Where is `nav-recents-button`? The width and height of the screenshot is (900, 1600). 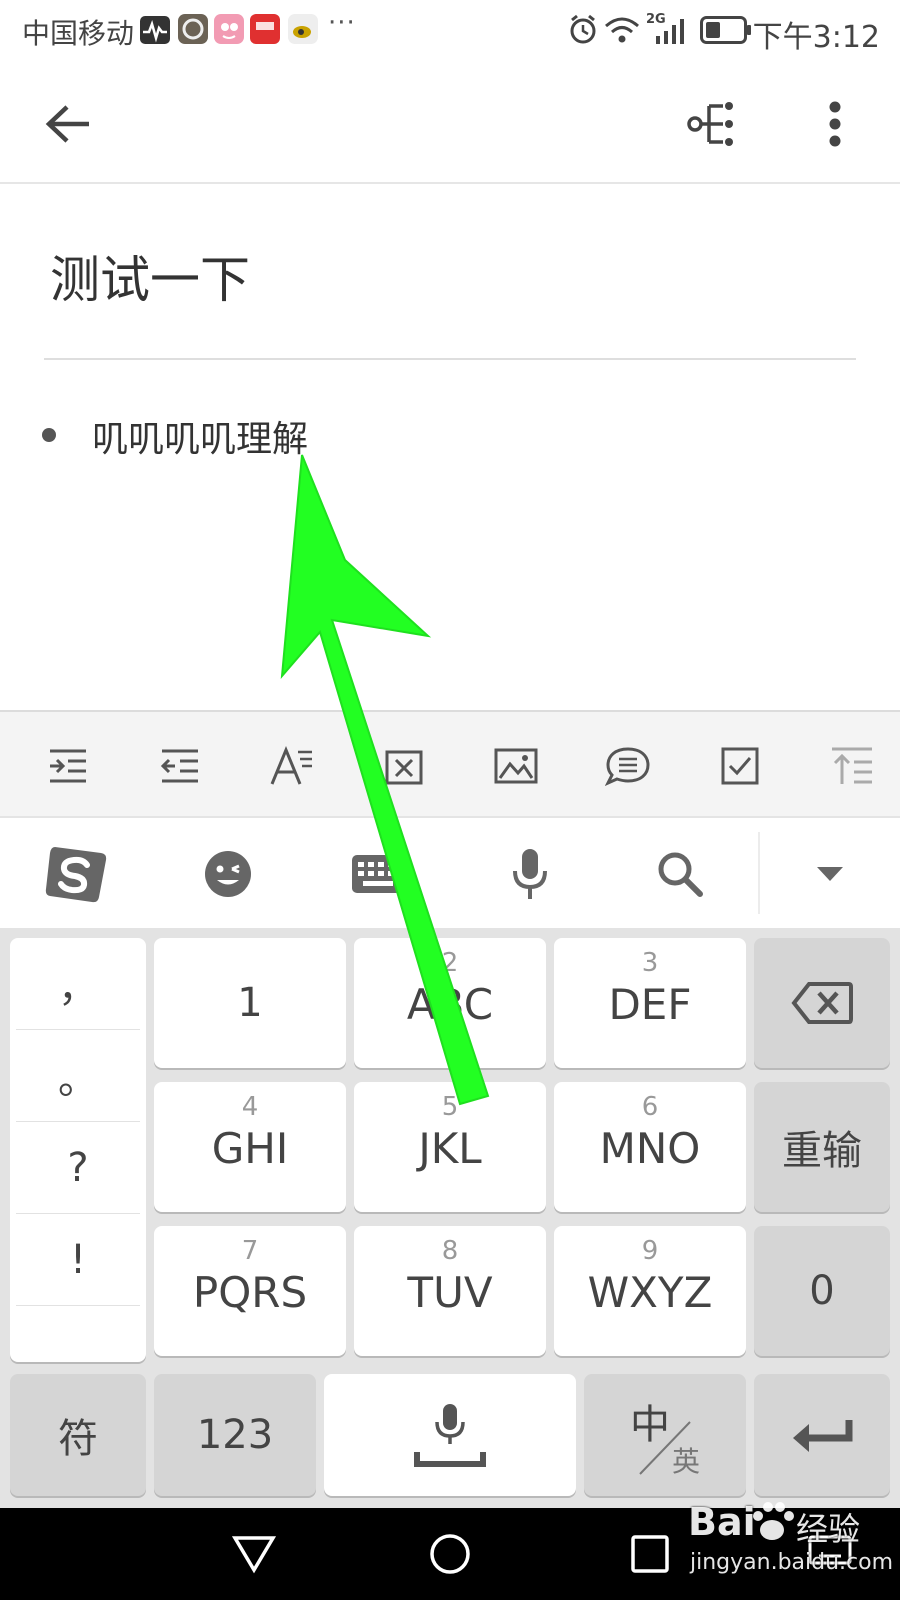 nav-recents-button is located at coordinates (650, 1554).